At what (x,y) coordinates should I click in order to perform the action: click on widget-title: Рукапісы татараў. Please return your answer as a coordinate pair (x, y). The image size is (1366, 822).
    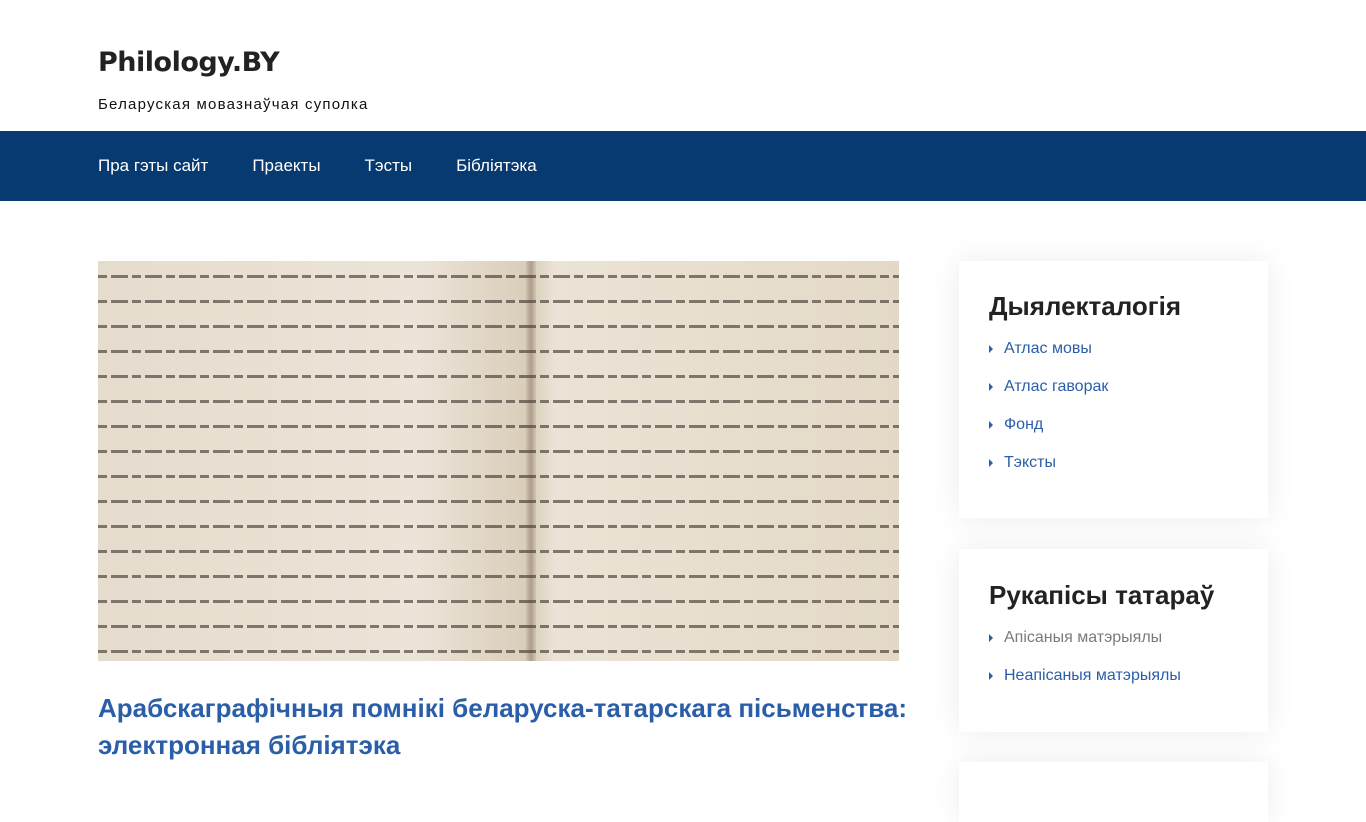
    Looking at the image, I should click on (1102, 595).